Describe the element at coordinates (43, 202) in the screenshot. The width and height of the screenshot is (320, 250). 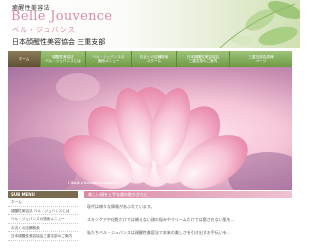
I see `sidebar-item-home: ホーム` at that location.